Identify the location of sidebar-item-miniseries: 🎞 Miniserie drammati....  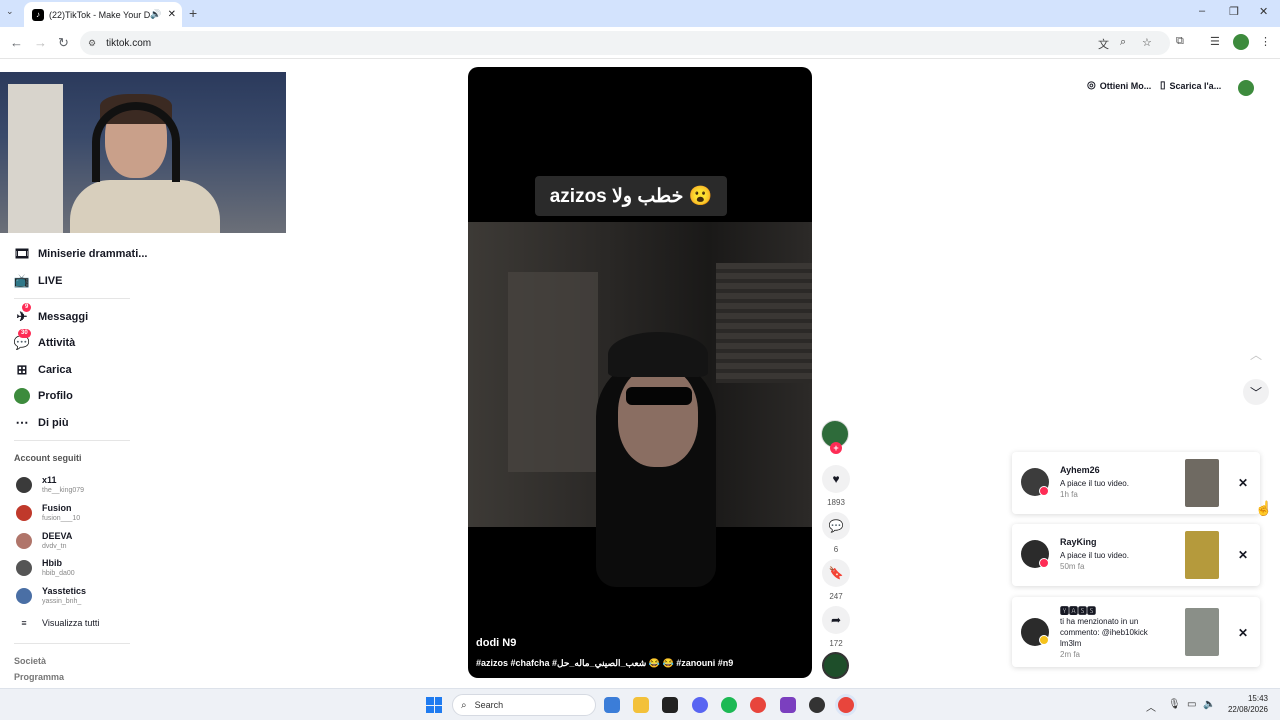
(81, 254).